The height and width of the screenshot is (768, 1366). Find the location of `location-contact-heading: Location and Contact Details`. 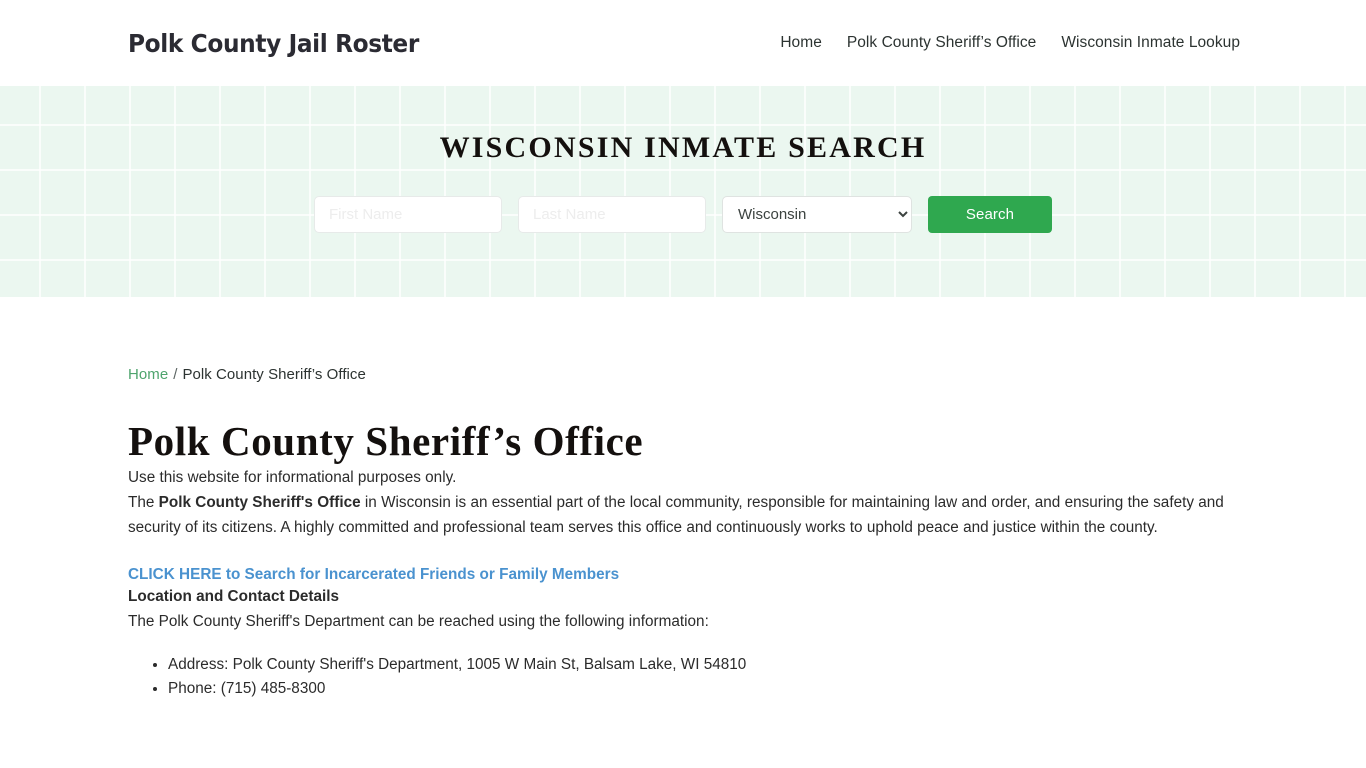

location-contact-heading: Location and Contact Details is located at coordinates (234, 597).